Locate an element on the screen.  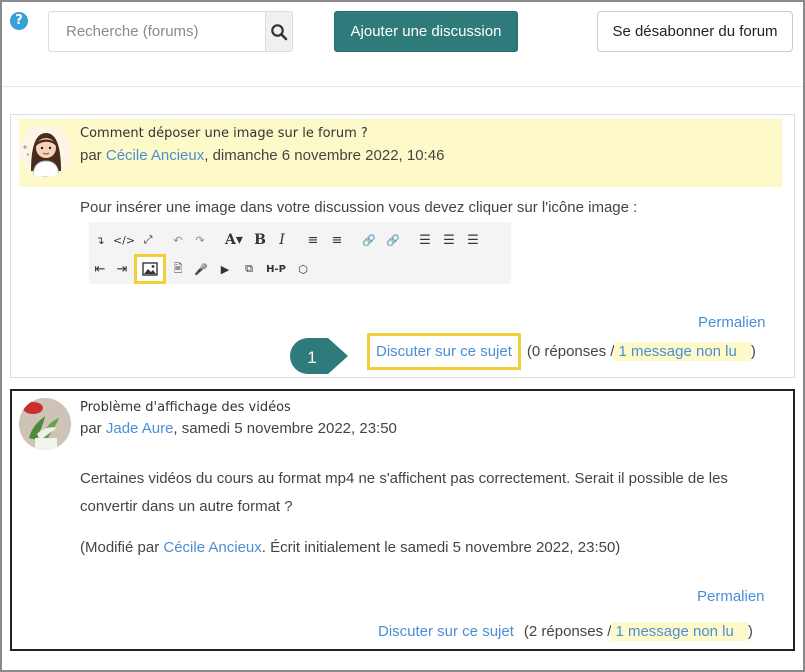
unlink-icon: 🔗 is located at coordinates (393, 240).